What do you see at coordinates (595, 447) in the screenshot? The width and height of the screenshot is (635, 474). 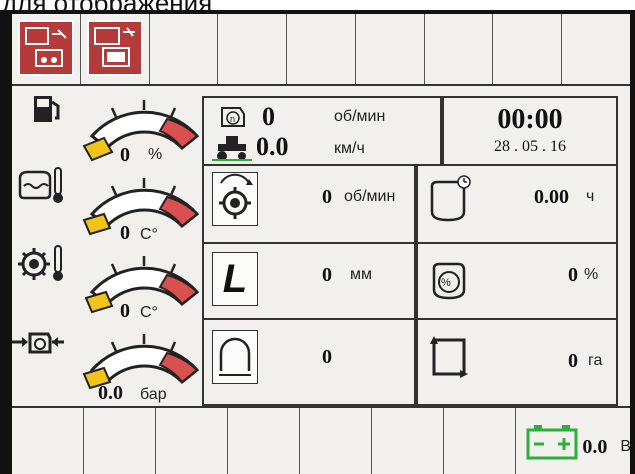 I see `battery-voltage-value: 0.0` at bounding box center [595, 447].